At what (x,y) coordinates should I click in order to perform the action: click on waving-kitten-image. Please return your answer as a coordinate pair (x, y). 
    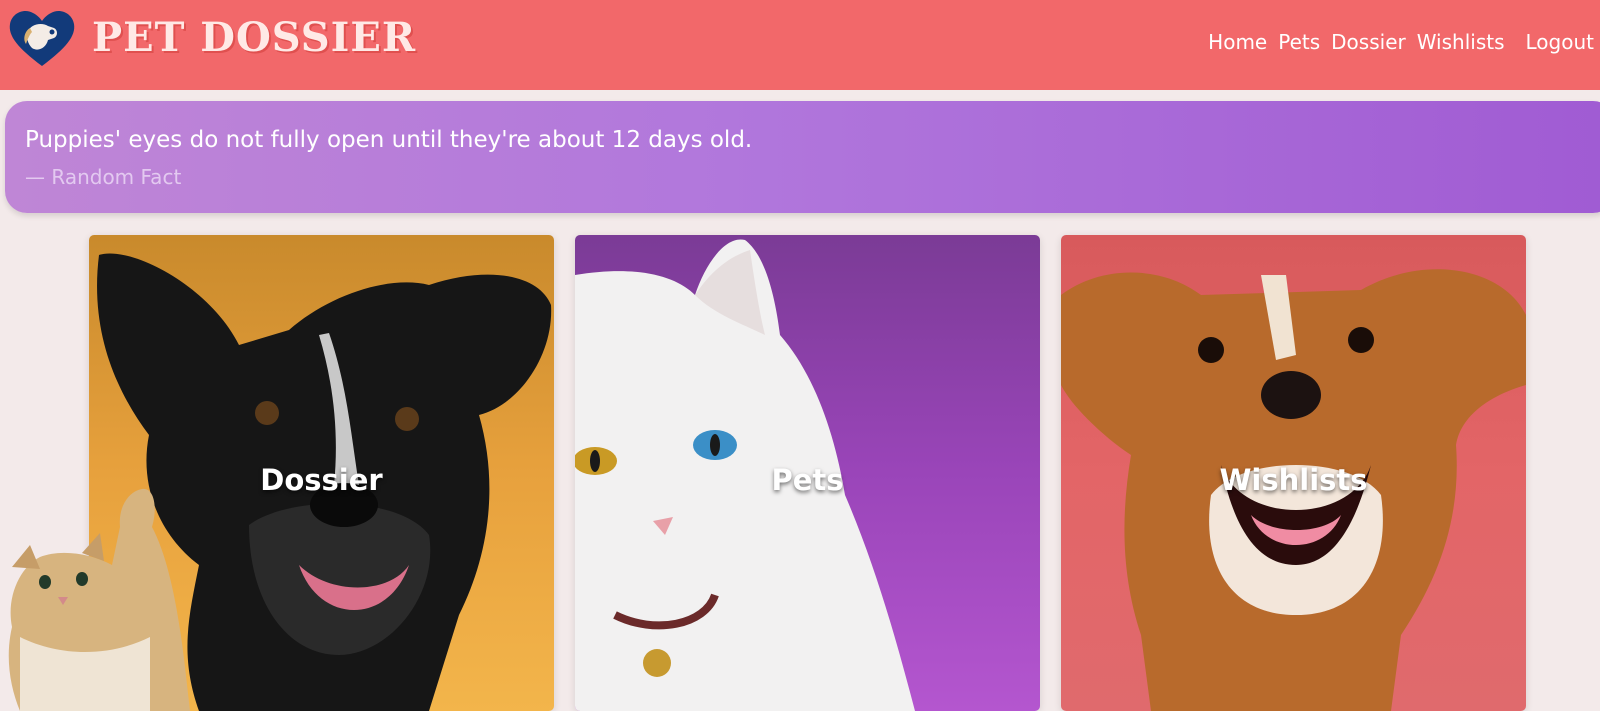
    Looking at the image, I should click on (99, 599).